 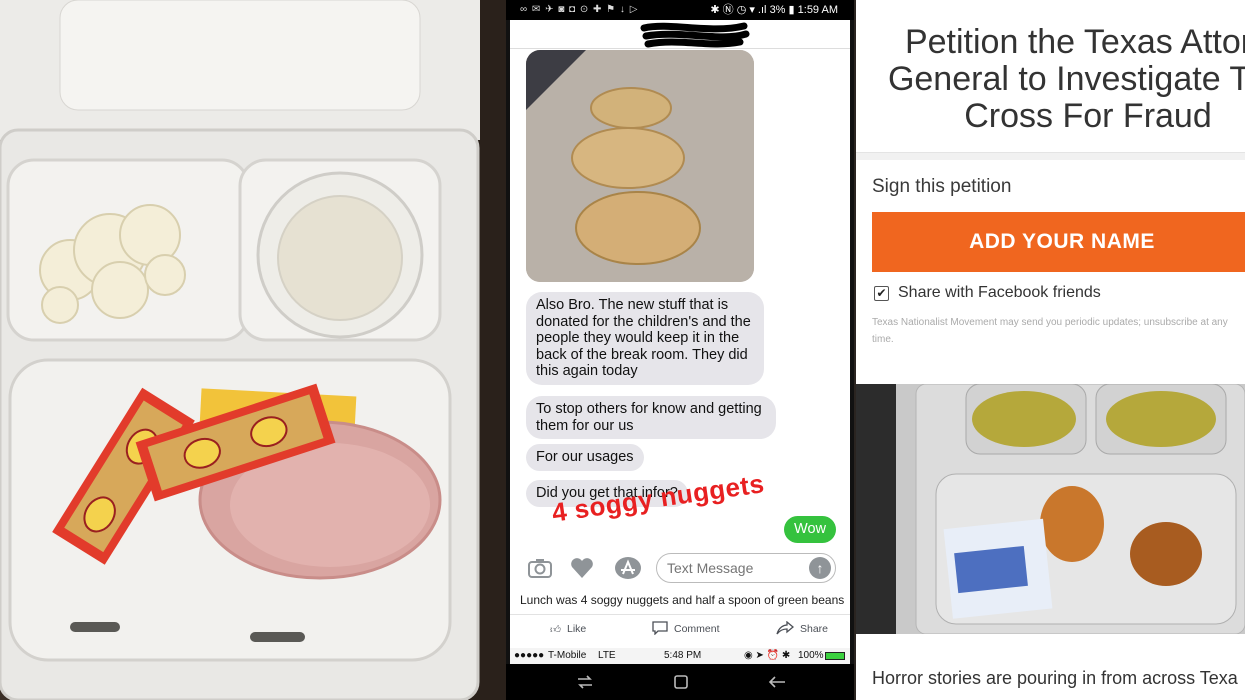 What do you see at coordinates (567, 655) in the screenshot?
I see `carrier-name: T-Mobile` at bounding box center [567, 655].